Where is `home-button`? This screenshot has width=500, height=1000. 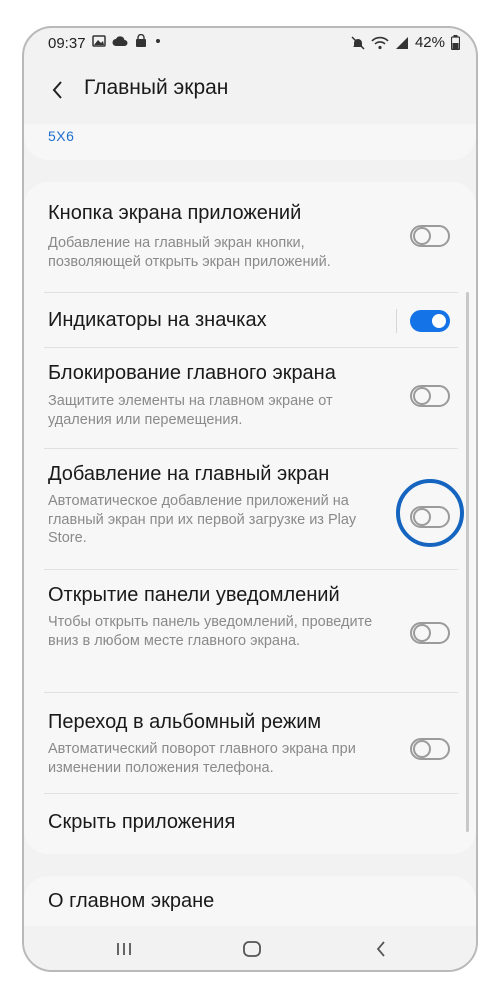
home-button is located at coordinates (252, 949).